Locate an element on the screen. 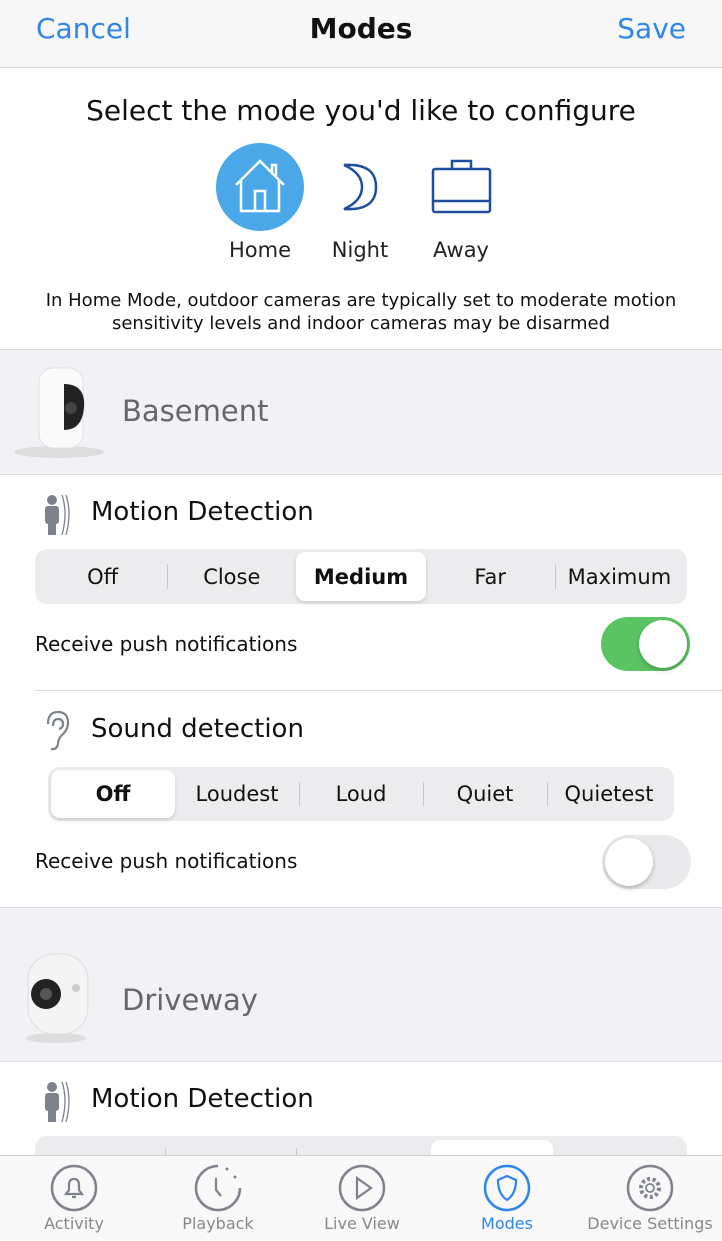 The image size is (722, 1241). tab-live-view: Live View is located at coordinates (362, 1198).